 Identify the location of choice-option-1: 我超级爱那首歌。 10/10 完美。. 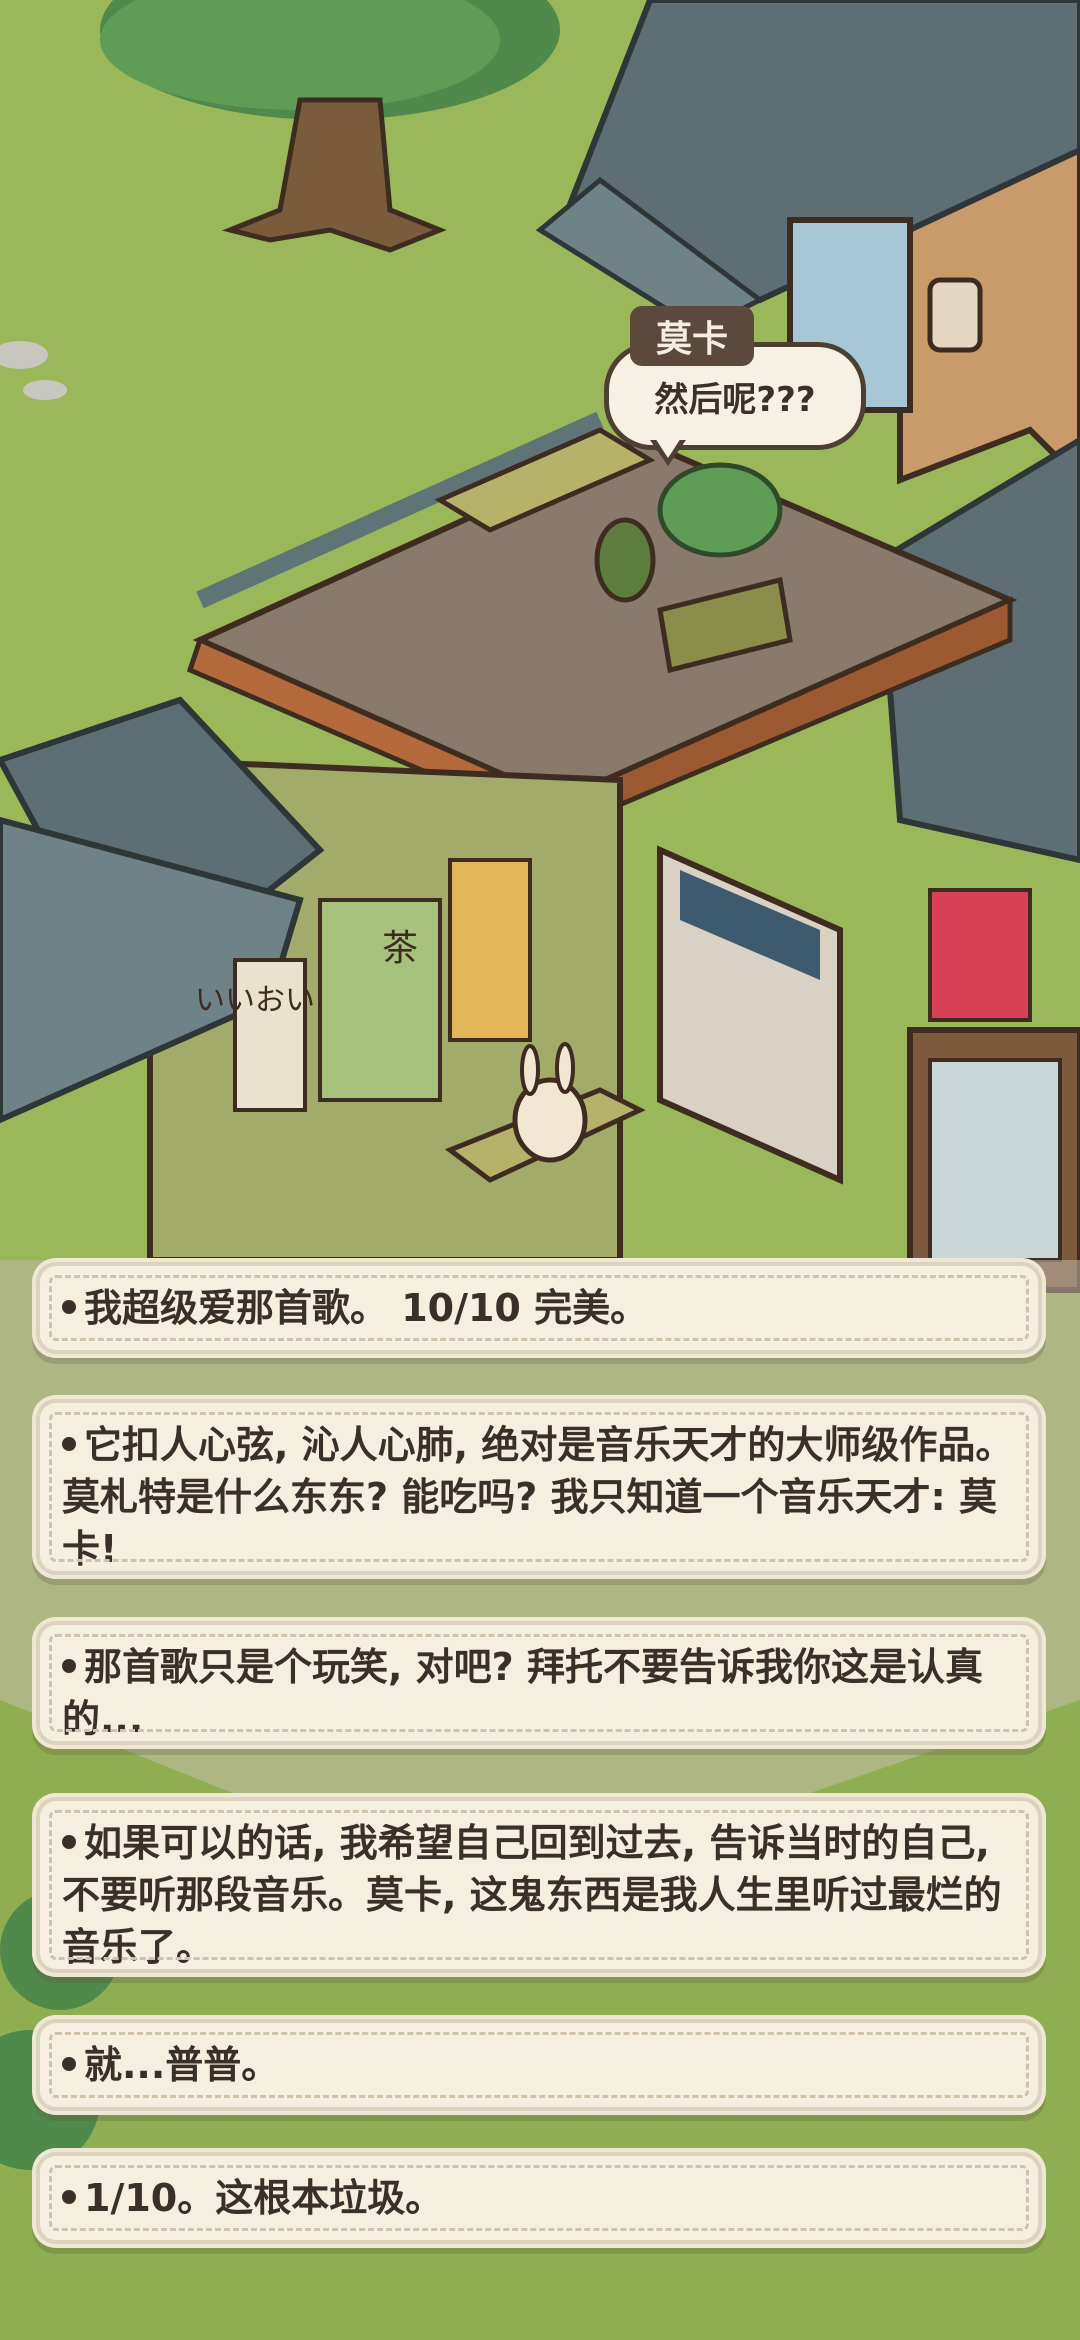
(539, 1308).